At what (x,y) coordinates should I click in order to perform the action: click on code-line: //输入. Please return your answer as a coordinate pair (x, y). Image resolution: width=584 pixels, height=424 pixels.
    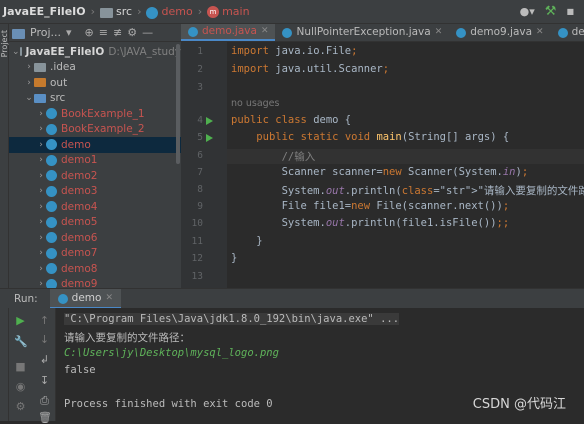
    Looking at the image, I should click on (405, 156).